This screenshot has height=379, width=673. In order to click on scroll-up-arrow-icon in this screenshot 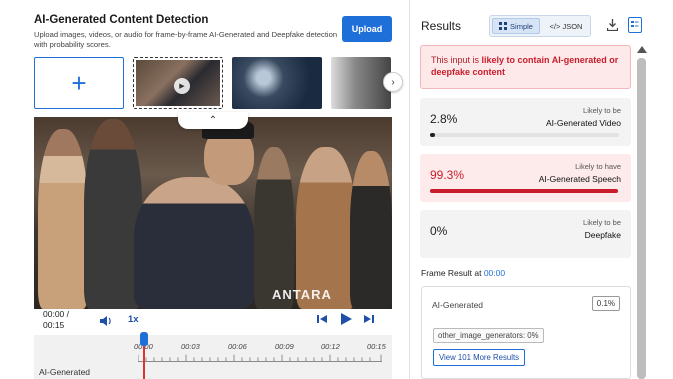, I will do `click(642, 49)`.